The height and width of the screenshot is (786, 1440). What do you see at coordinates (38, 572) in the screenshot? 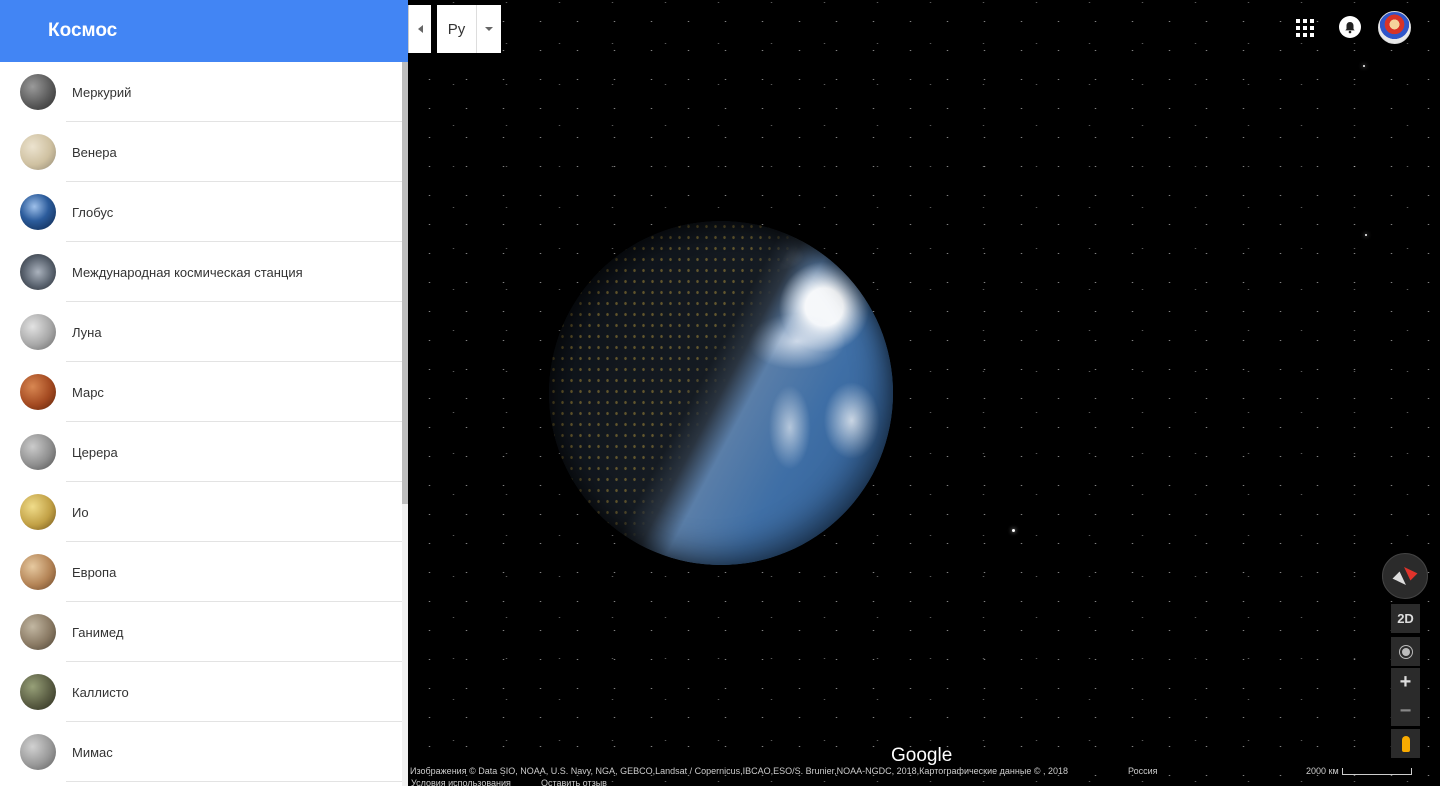
I see `europa-thumbnail` at bounding box center [38, 572].